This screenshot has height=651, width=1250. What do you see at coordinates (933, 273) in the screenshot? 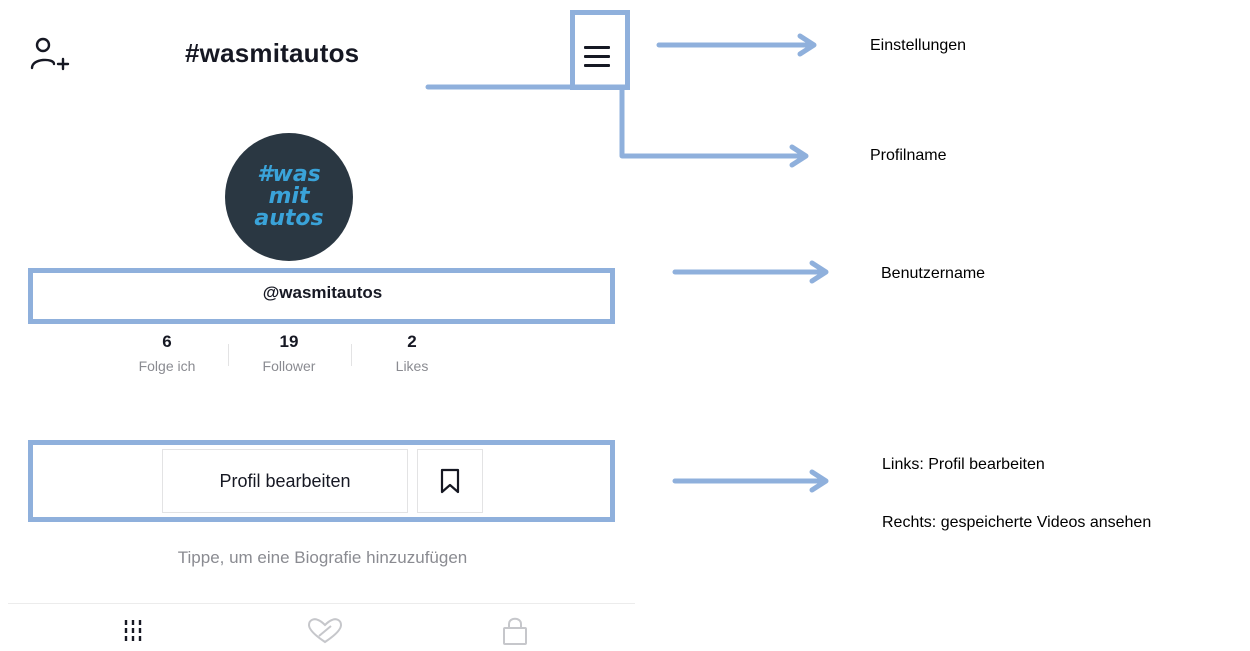
I see `annotation-username: Benutzername` at bounding box center [933, 273].